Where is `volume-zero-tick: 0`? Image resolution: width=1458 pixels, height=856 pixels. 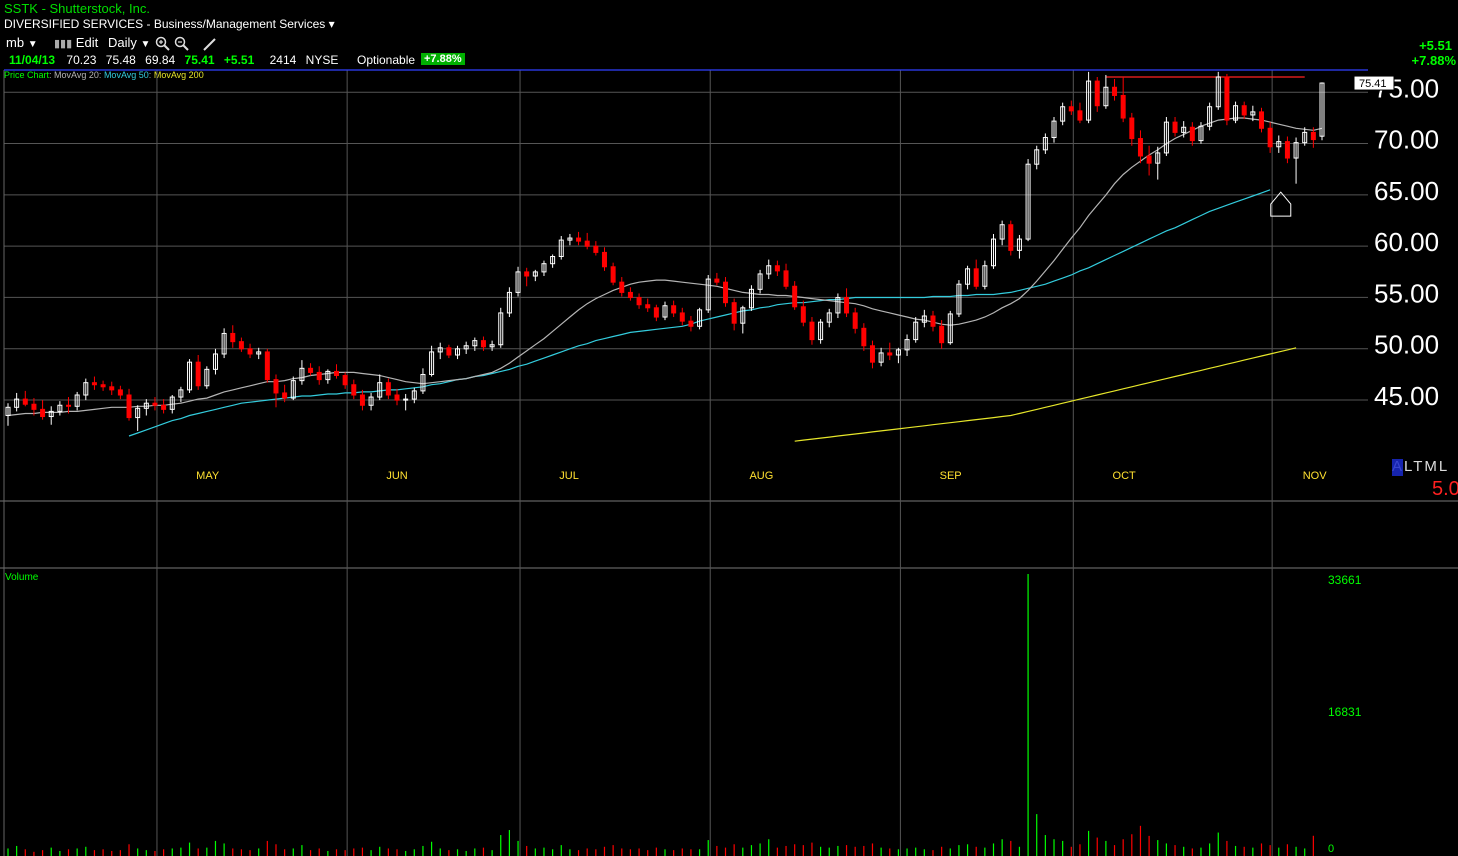
volume-zero-tick: 0 is located at coordinates (1331, 849).